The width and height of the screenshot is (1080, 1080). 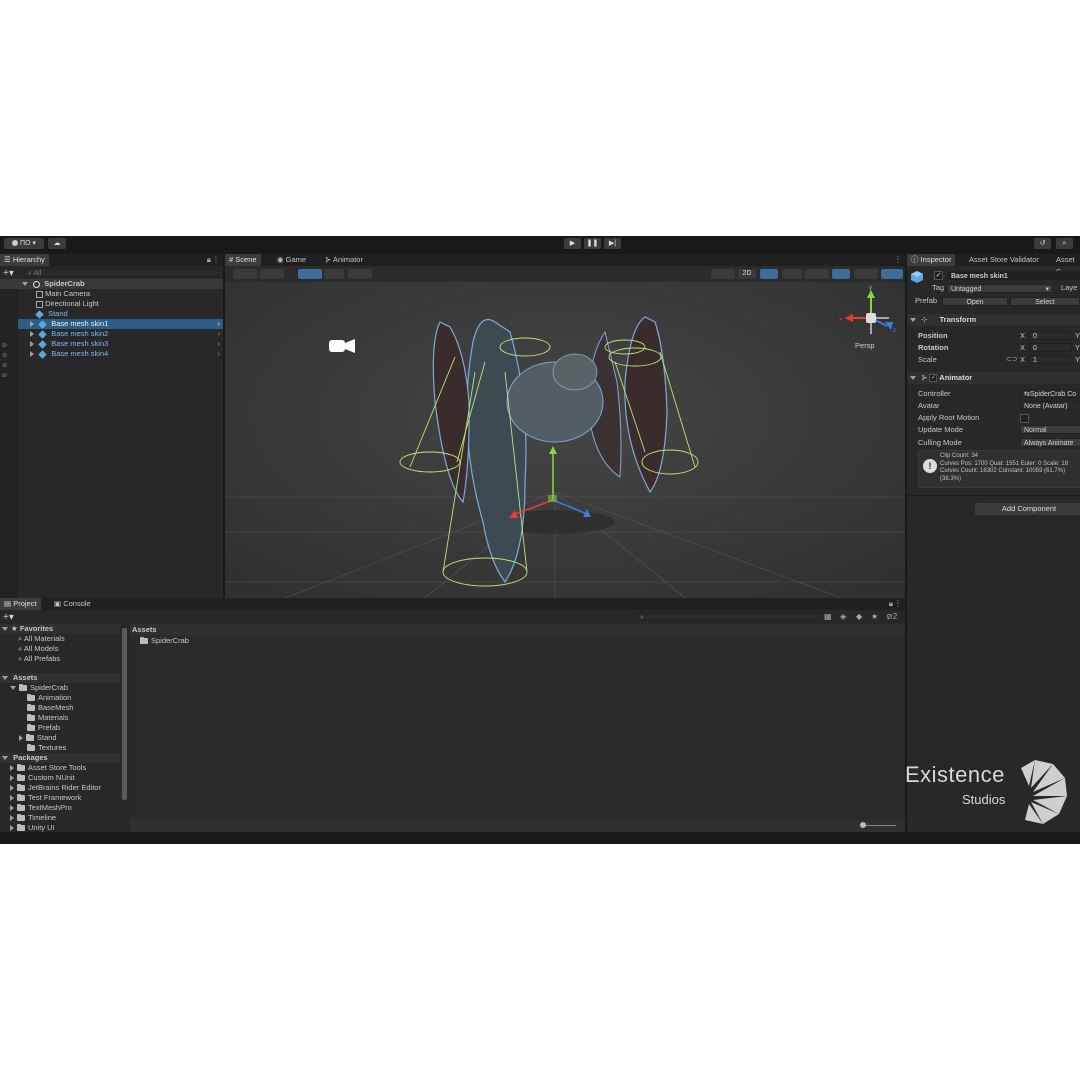 What do you see at coordinates (828, 616) in the screenshot?
I see `search-by-type-icon: ▦` at bounding box center [828, 616].